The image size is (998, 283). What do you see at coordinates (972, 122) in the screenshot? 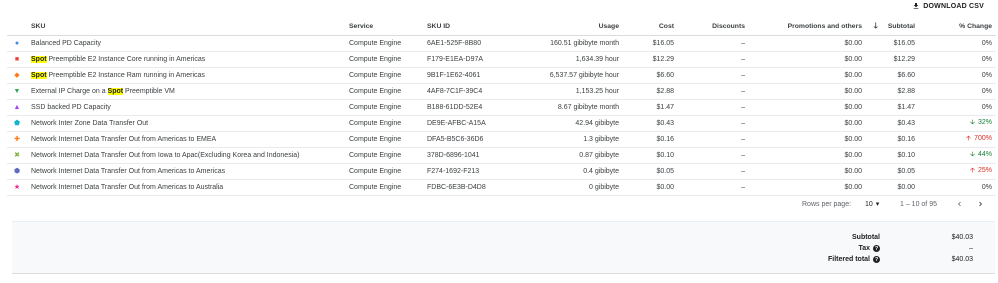
I see `arrow-down-icon` at bounding box center [972, 122].